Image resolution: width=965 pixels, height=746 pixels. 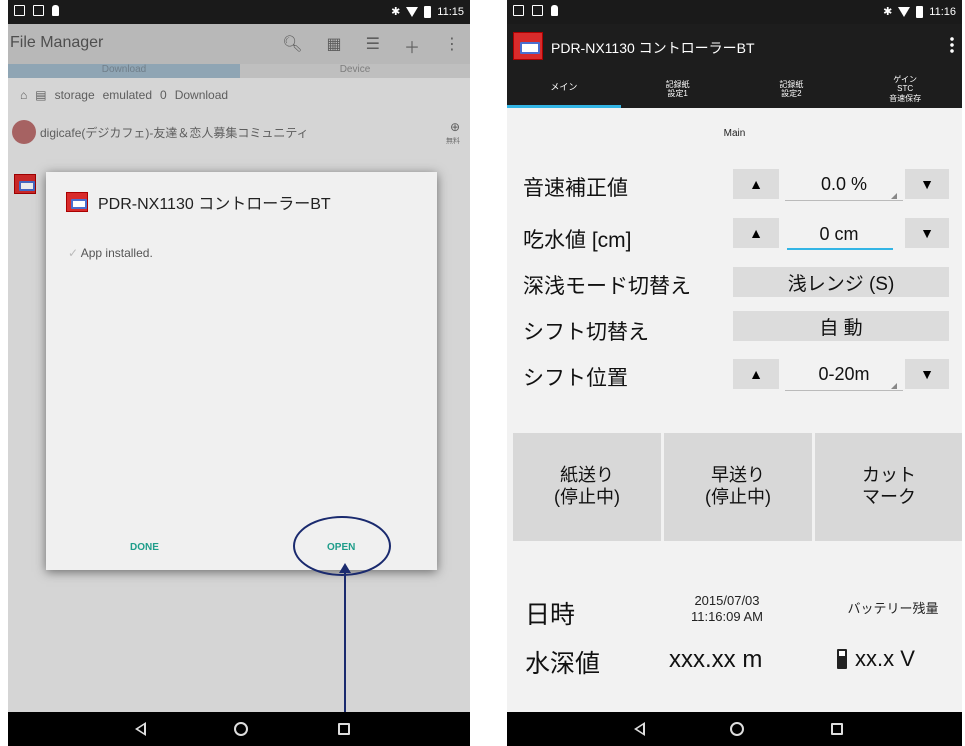 I want to click on draft-underline, so click(x=840, y=249).